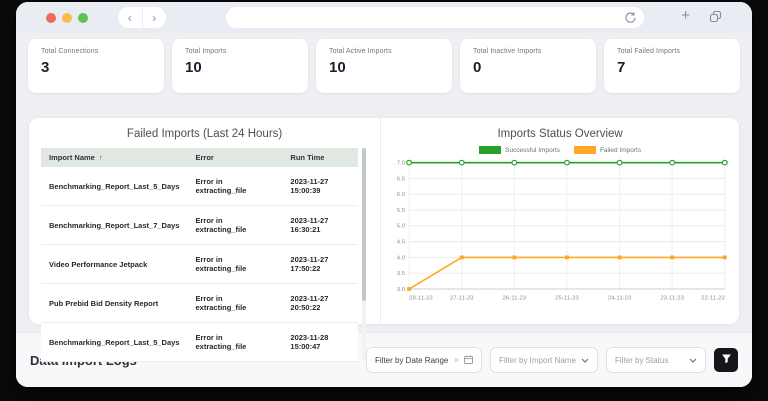  I want to click on imports-status-title: Imports Status Overview, so click(560, 134).